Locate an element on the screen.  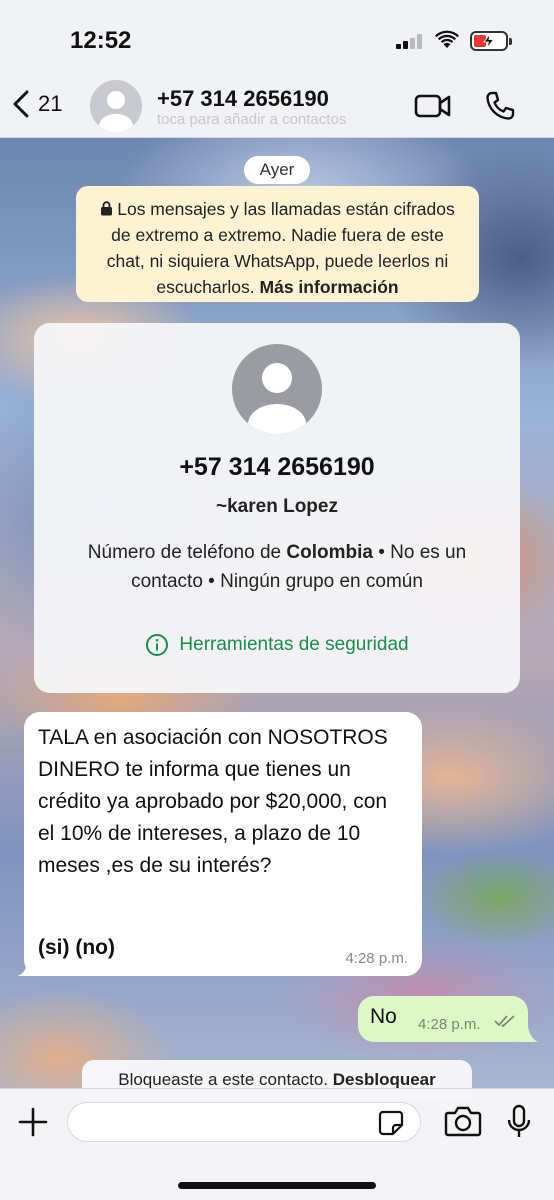
blocked-text: Bloqueaste a este contacto. is located at coordinates (223, 1079).